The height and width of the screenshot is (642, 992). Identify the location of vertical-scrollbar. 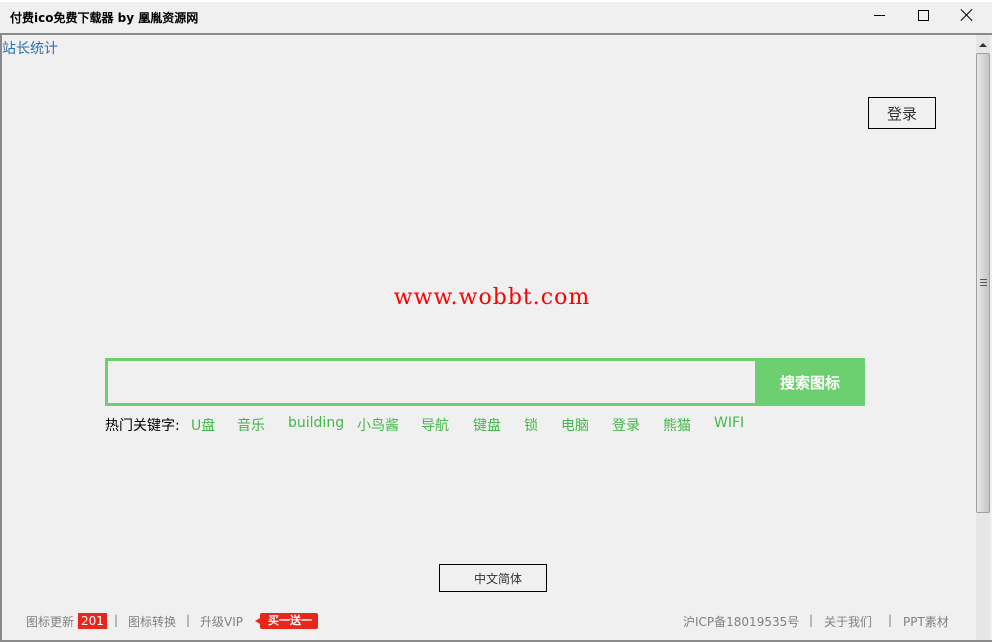
(983, 337).